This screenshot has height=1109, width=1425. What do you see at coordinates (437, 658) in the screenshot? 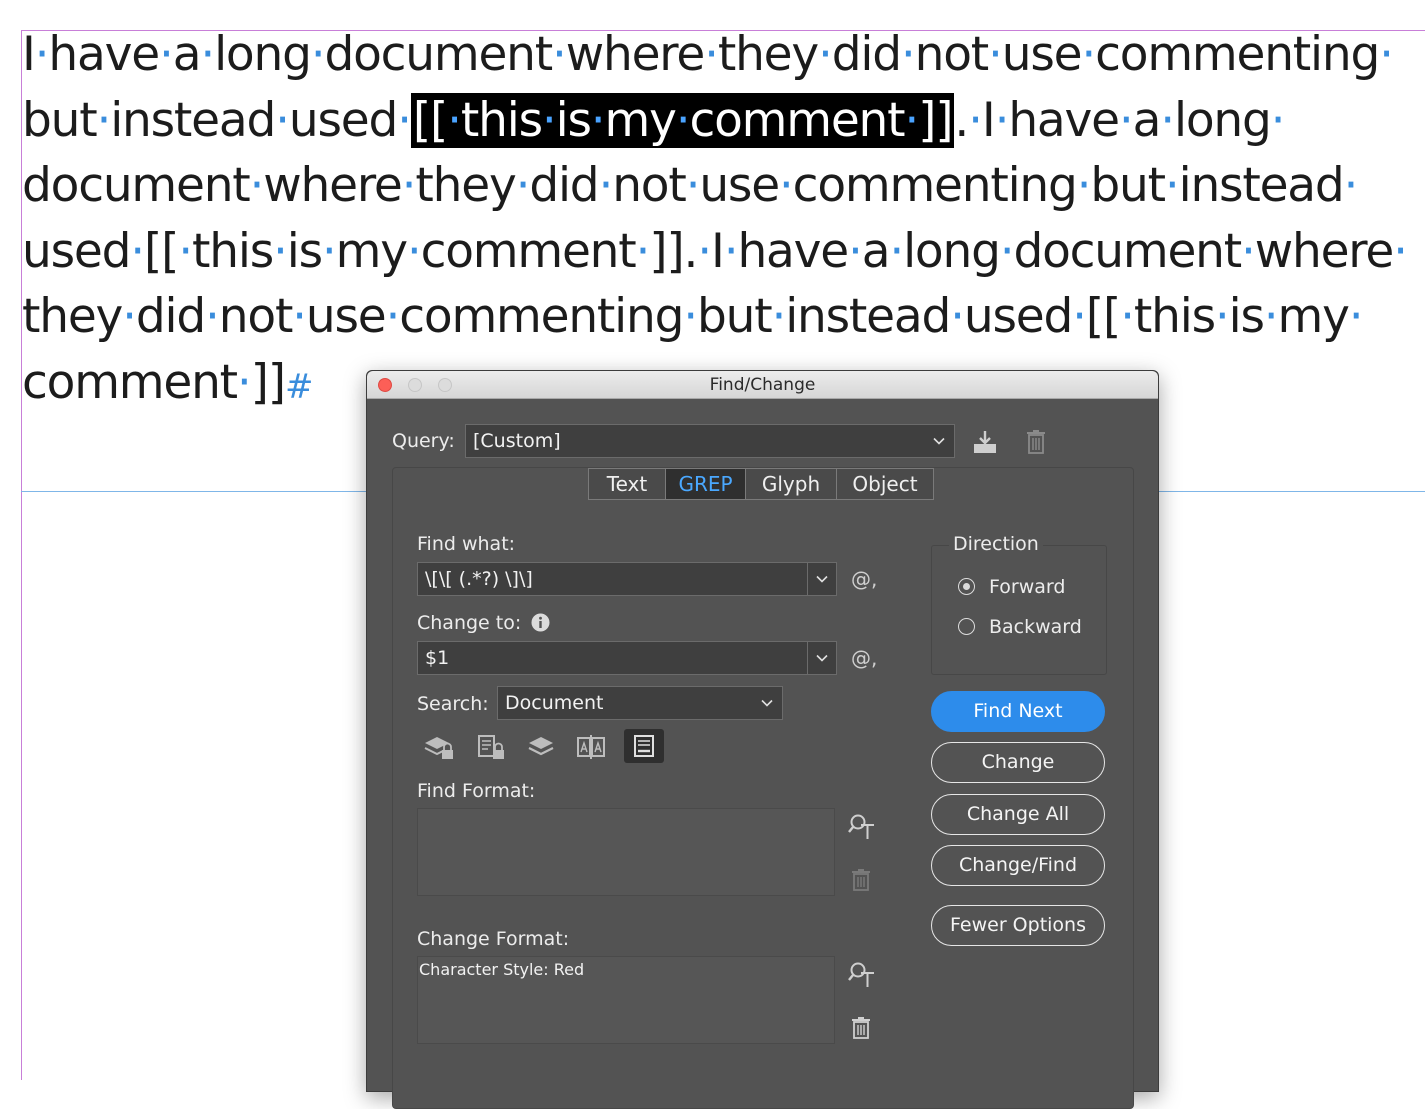
I see `change-to-value: $1` at bounding box center [437, 658].